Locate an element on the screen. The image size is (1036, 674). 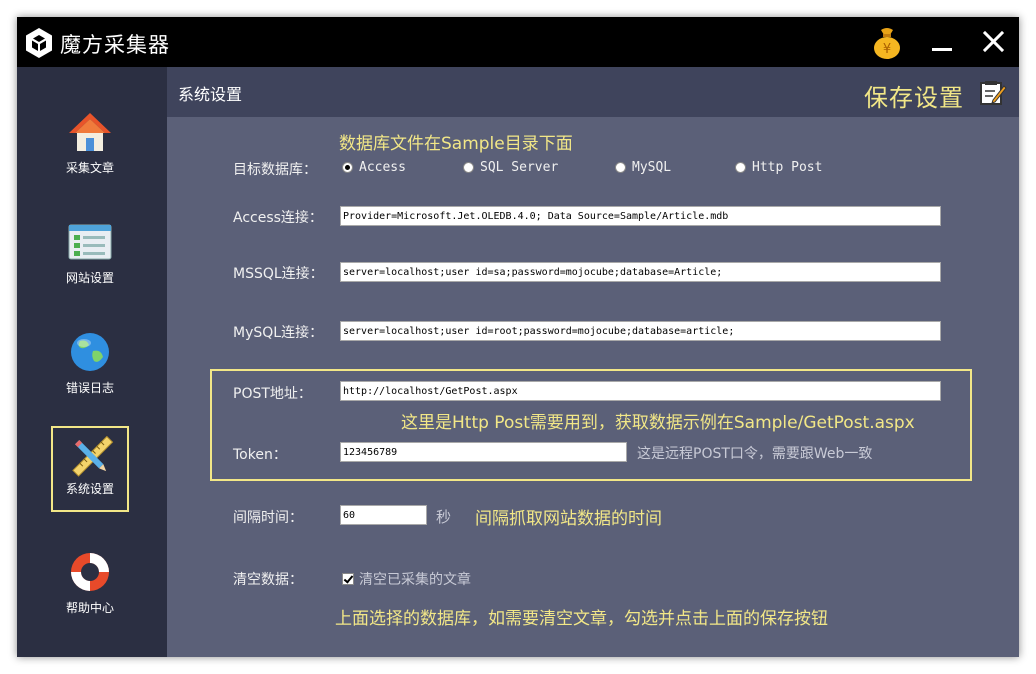
sidebar-item-system-settings: 系统设置 is located at coordinates (90, 469).